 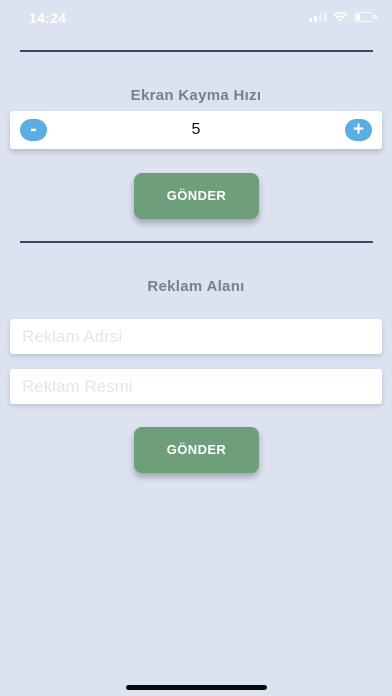 I want to click on scroll-speed-stepper: - 5 +, so click(x=196, y=130).